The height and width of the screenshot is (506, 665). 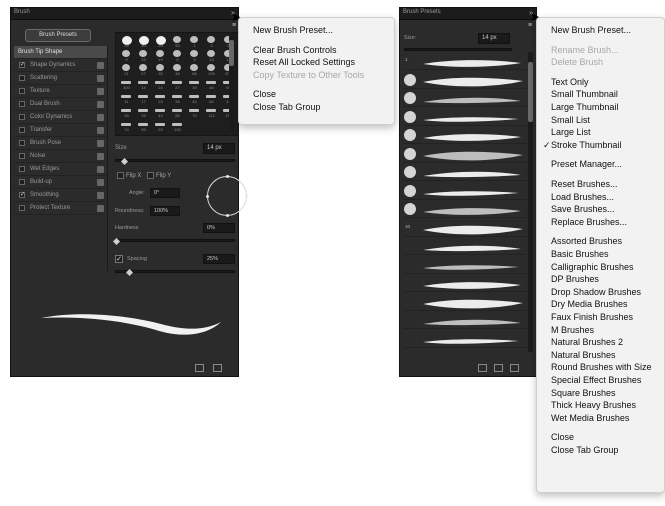 What do you see at coordinates (126, 84) in the screenshot?
I see `brush-tip: 300` at bounding box center [126, 84].